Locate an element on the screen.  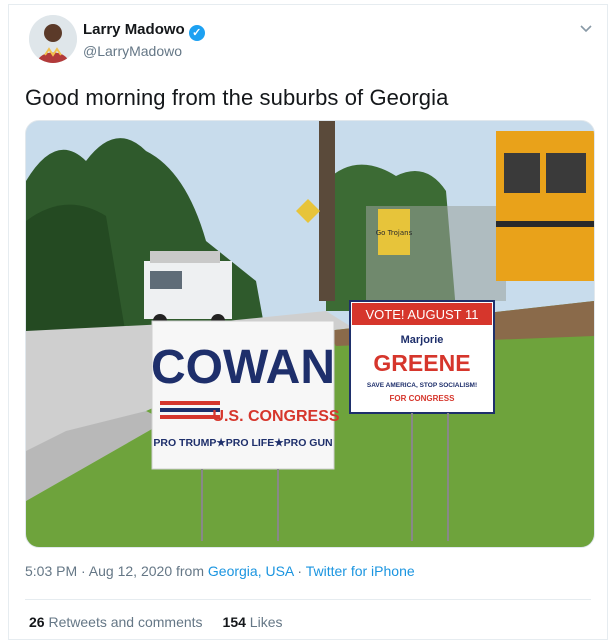
cowan-name: COWAN is located at coordinates (243, 367).